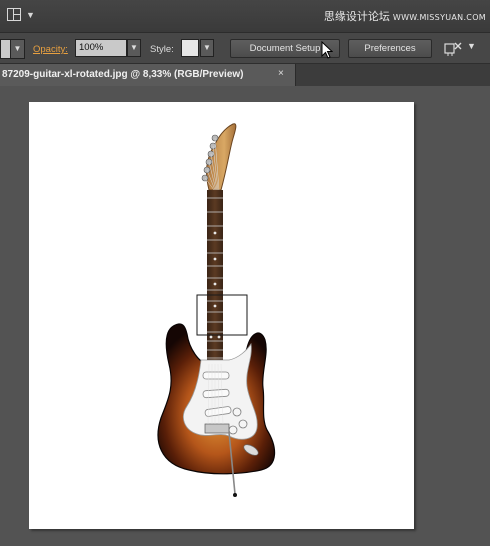 This screenshot has width=490, height=546. What do you see at coordinates (453, 49) in the screenshot?
I see `arrange-documents-icon` at bounding box center [453, 49].